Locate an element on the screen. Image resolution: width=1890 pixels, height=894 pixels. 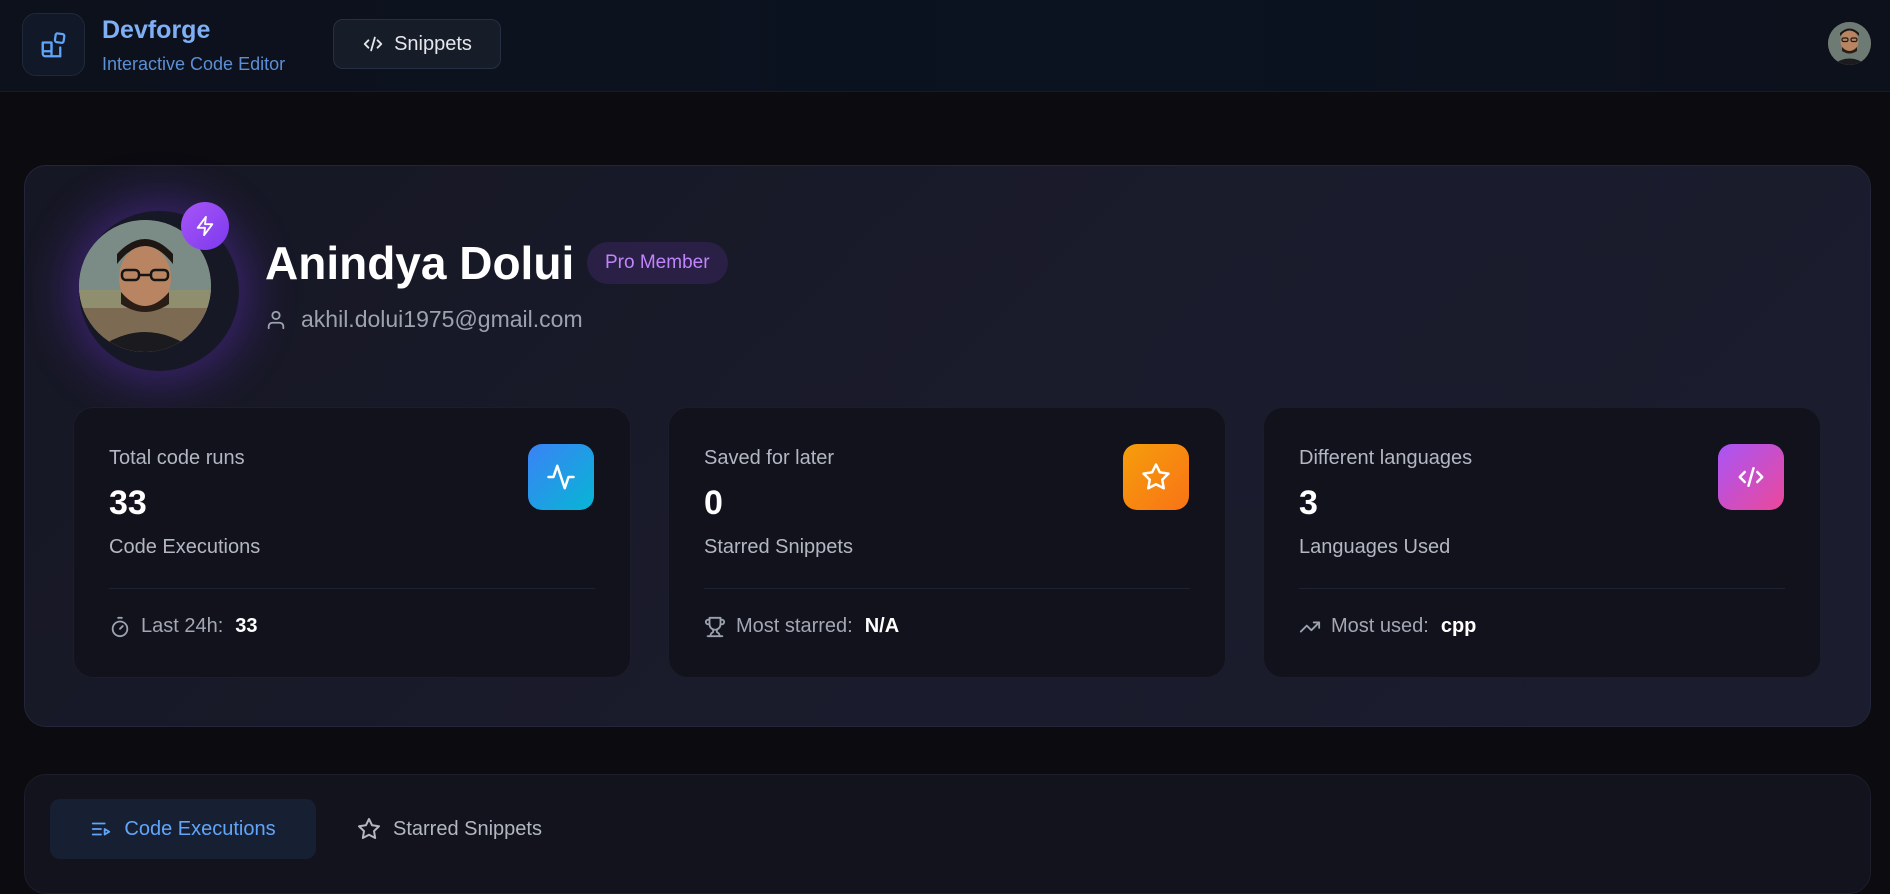
logo is located at coordinates (53, 44).